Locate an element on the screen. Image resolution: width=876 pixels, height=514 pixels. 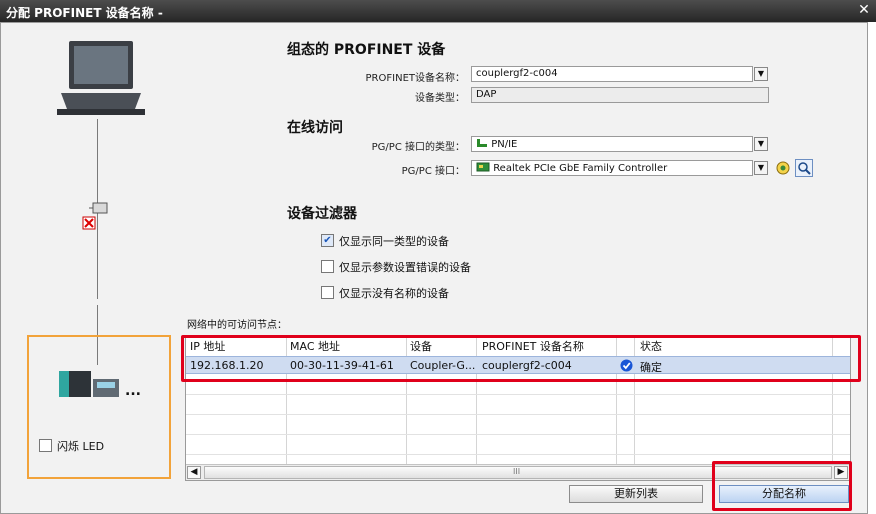
device-name-dropdown-icon: ▼ is located at coordinates (761, 74).